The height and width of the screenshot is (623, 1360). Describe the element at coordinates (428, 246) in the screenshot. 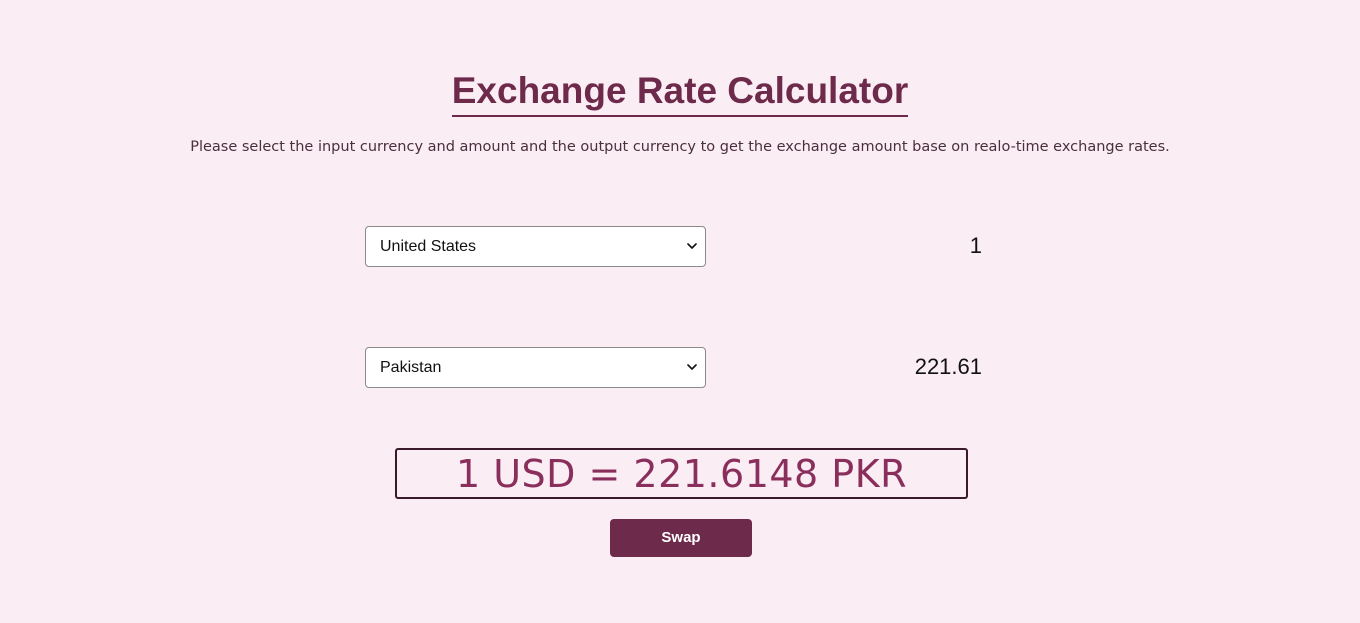

I see `from-currency-value: United States` at that location.